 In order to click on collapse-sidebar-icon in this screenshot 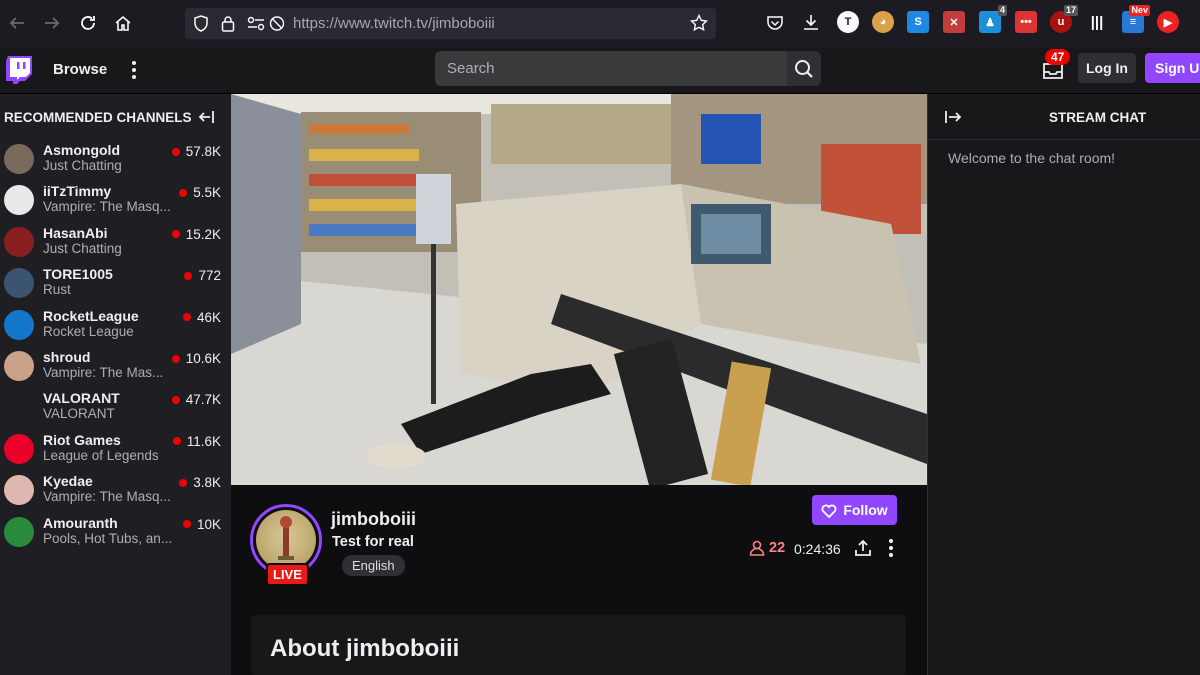, I will do `click(207, 117)`.